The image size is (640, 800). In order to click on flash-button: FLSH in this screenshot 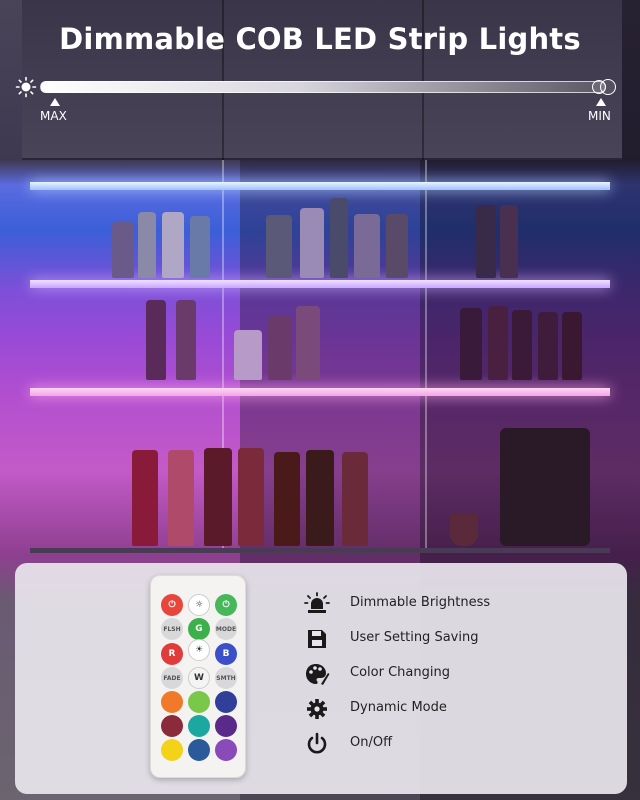, I will do `click(172, 629)`.